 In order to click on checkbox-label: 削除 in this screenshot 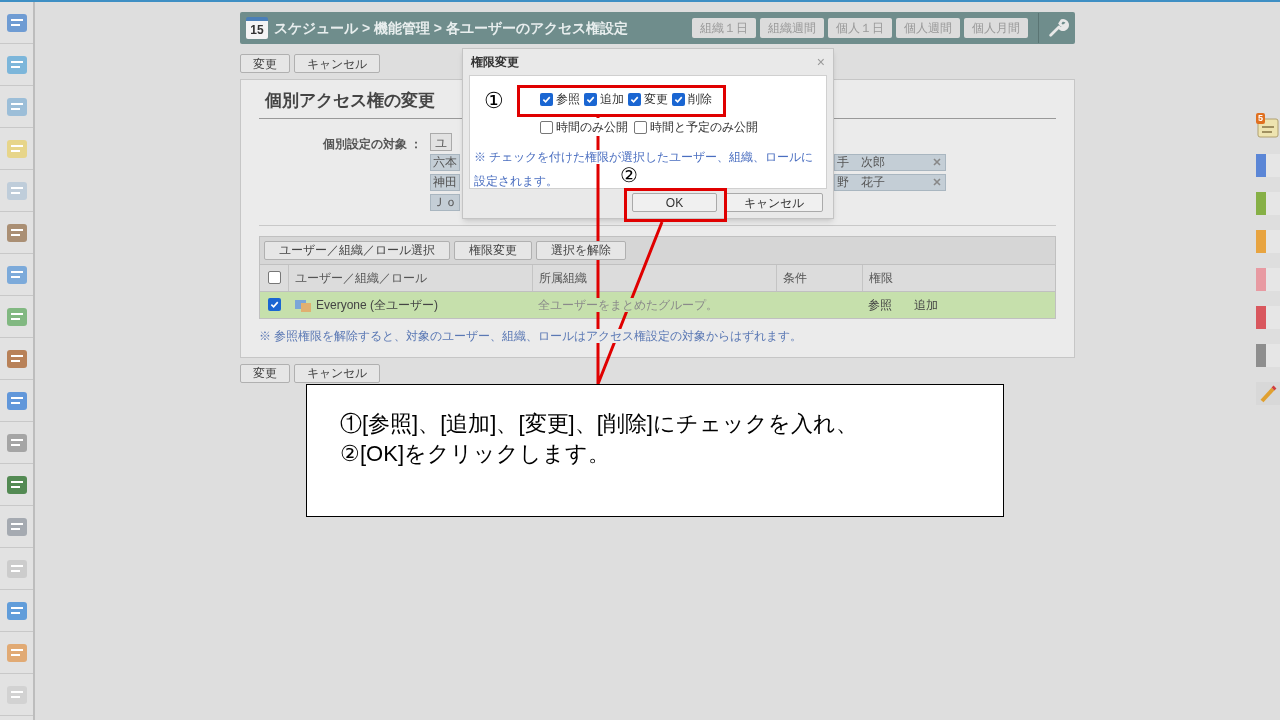, I will do `click(700, 99)`.